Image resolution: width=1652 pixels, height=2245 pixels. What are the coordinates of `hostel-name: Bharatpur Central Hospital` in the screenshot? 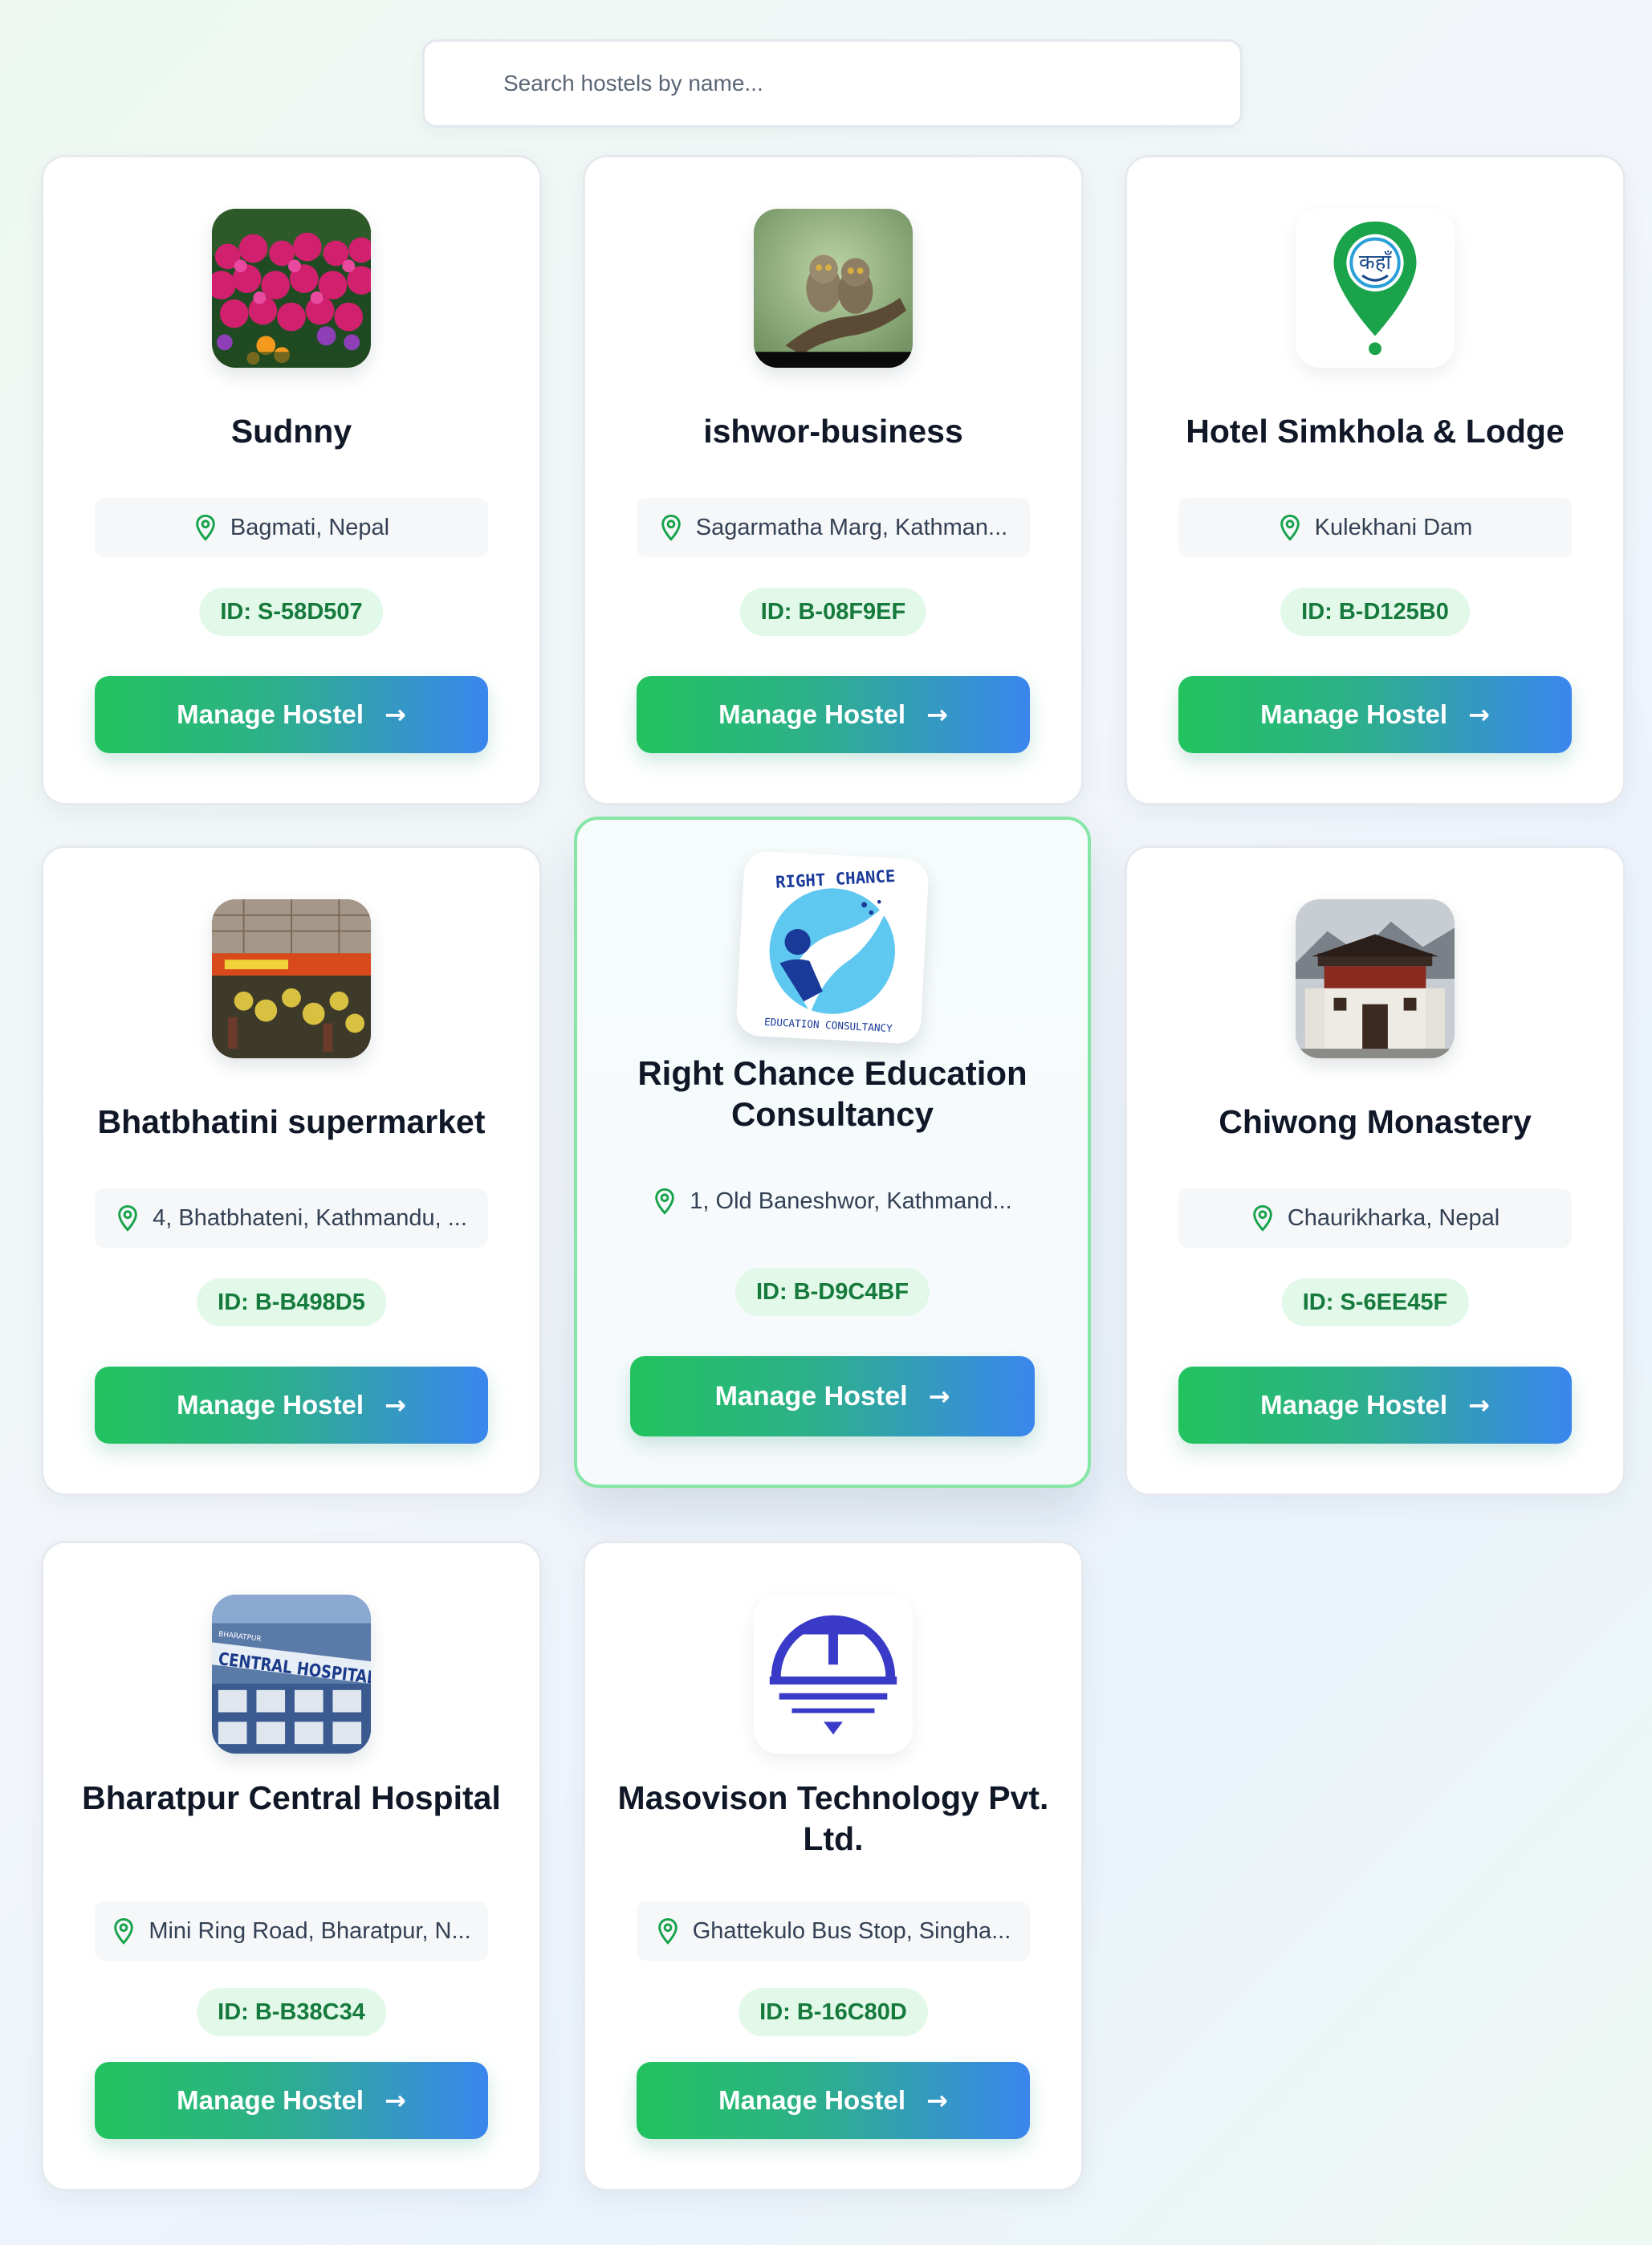 It's located at (291, 1797).